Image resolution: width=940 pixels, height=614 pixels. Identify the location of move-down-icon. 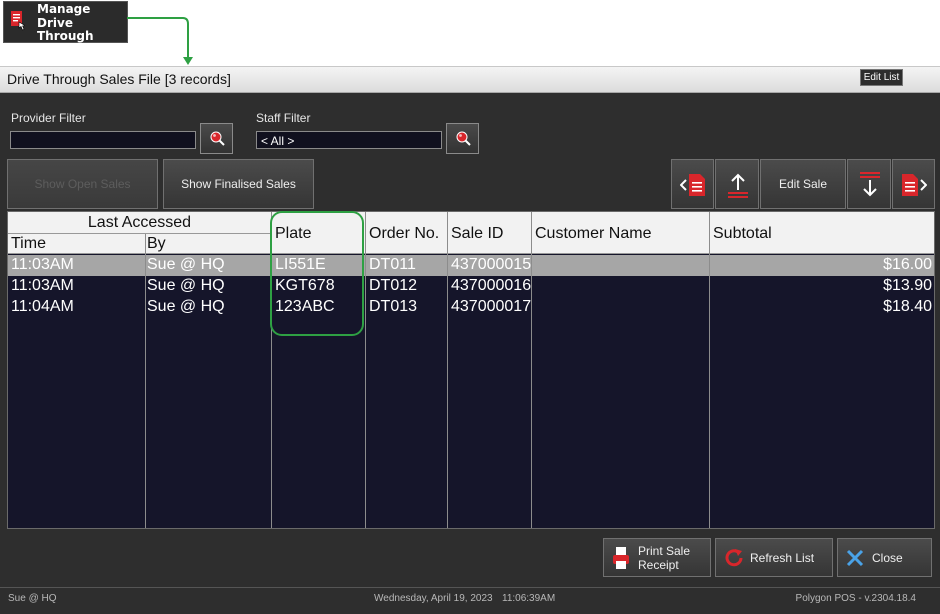
(870, 184).